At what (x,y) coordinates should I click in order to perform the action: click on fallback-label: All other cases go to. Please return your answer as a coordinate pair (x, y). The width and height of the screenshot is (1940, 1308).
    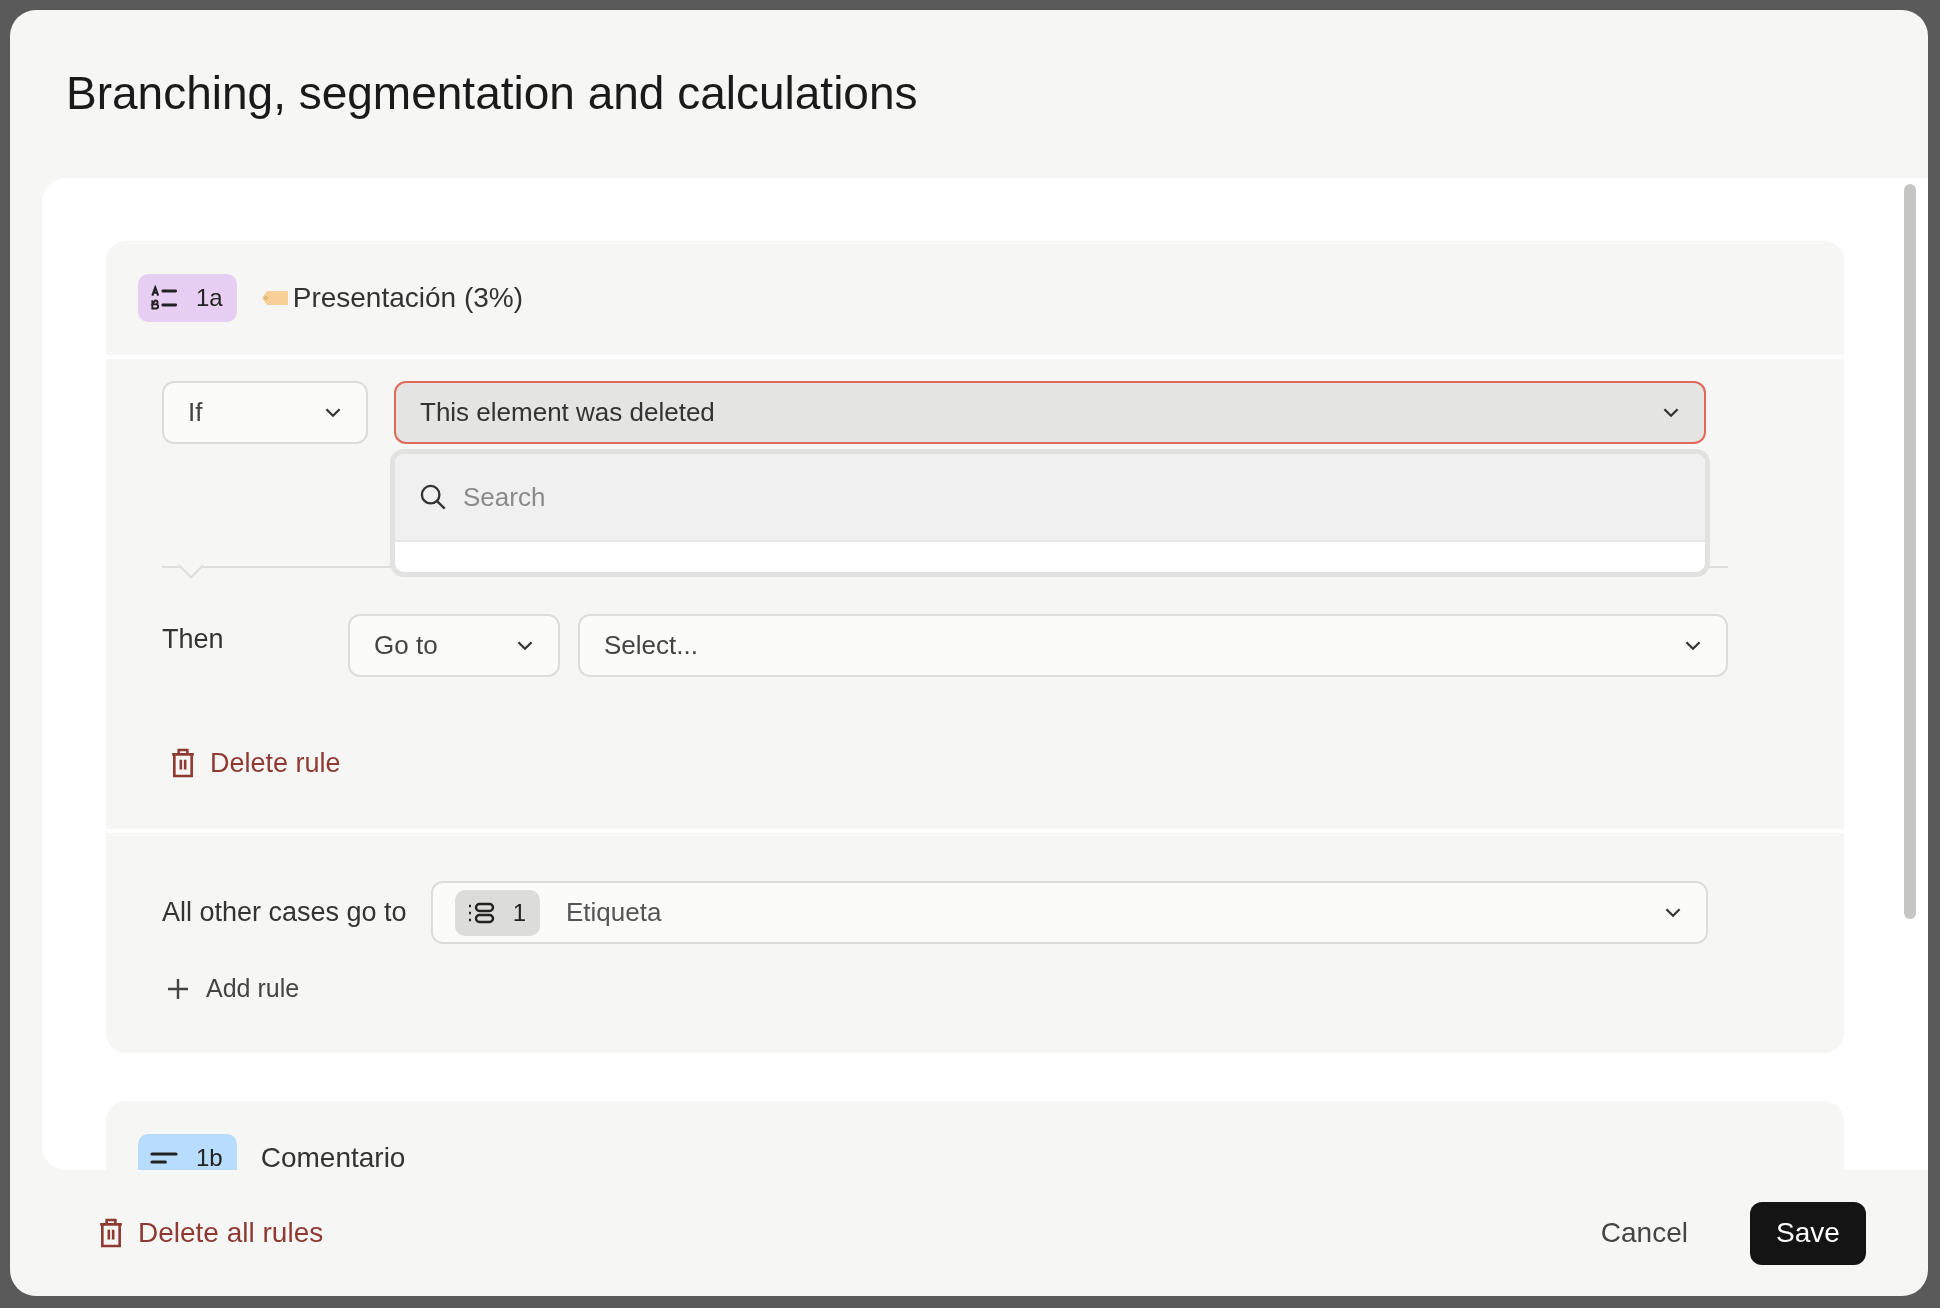
    Looking at the image, I should click on (284, 912).